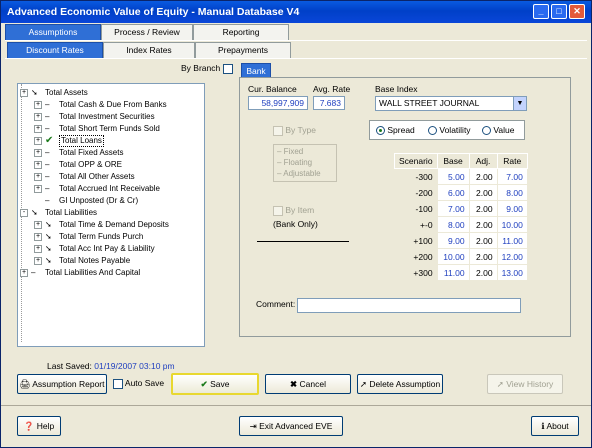 The height and width of the screenshot is (448, 592). I want to click on table-row: +-0 8.00 2.00 10.00, so click(461, 224).